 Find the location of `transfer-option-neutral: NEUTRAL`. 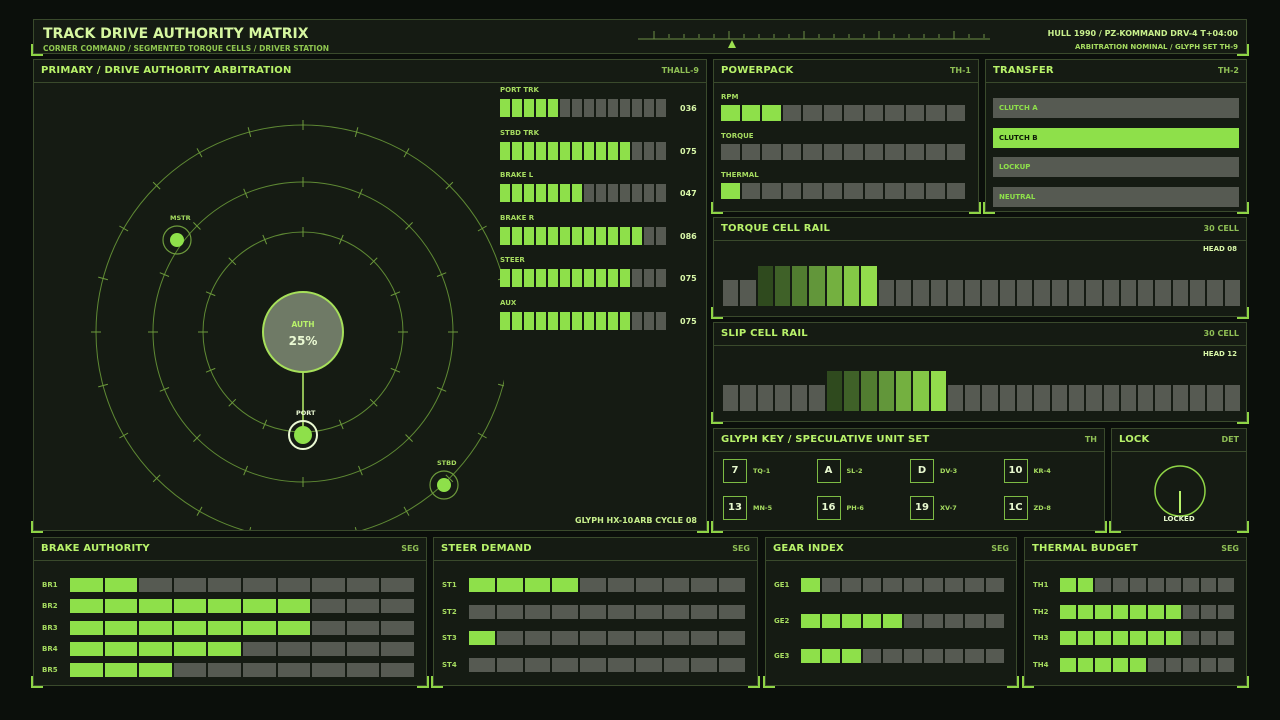

transfer-option-neutral: NEUTRAL is located at coordinates (1116, 196).